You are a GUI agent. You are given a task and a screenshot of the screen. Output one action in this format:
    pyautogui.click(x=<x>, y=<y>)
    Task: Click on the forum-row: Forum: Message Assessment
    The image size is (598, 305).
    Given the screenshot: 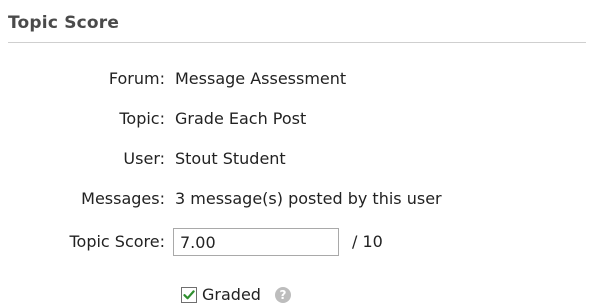 What is the action you would take?
    pyautogui.click(x=299, y=79)
    